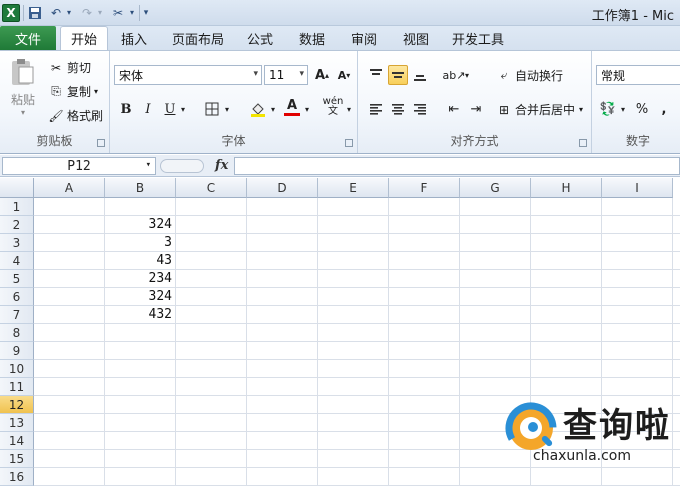  I want to click on row-header-15: 15, so click(17, 459).